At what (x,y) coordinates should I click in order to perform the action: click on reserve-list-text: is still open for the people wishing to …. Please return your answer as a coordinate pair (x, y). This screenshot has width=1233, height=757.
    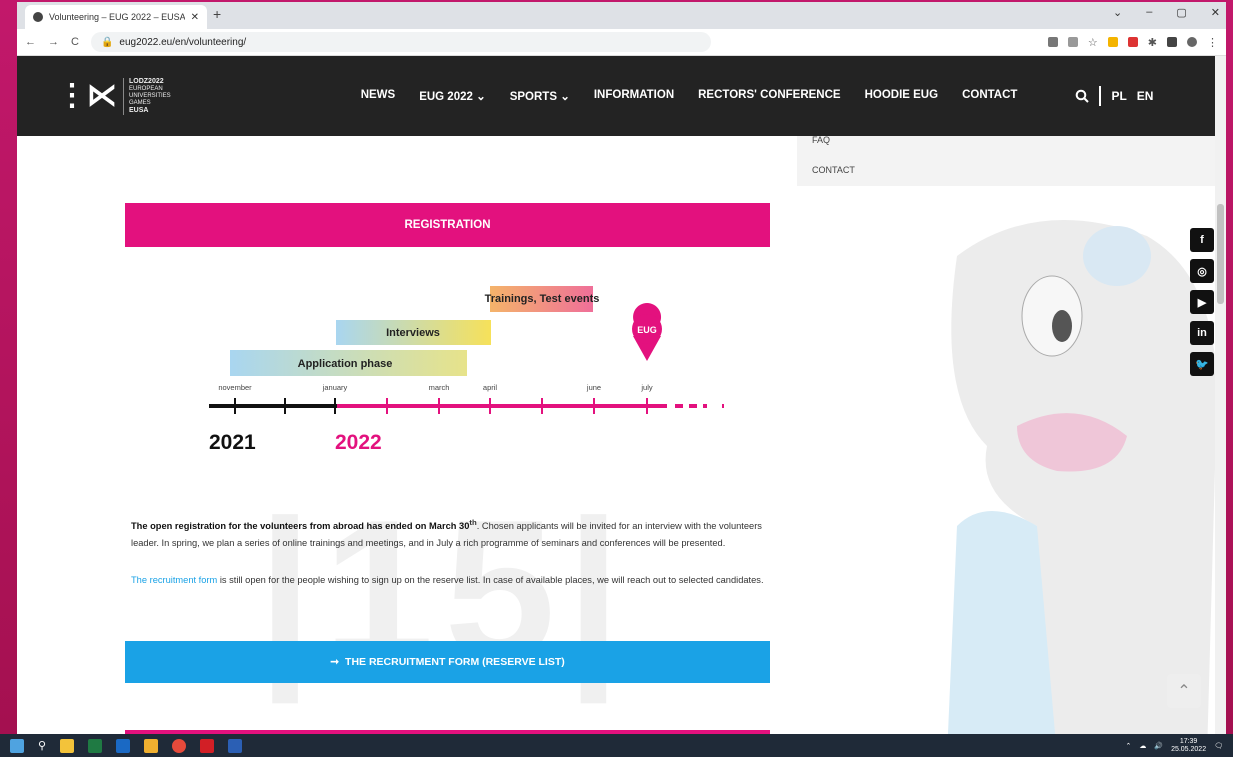
    Looking at the image, I should click on (490, 580).